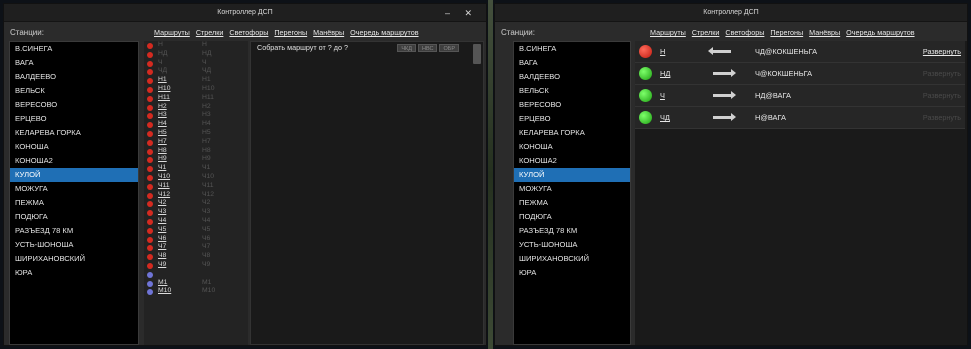  Describe the element at coordinates (74, 245) in the screenshot. I see `station-item: УСТЬ-ШОНОША` at that location.